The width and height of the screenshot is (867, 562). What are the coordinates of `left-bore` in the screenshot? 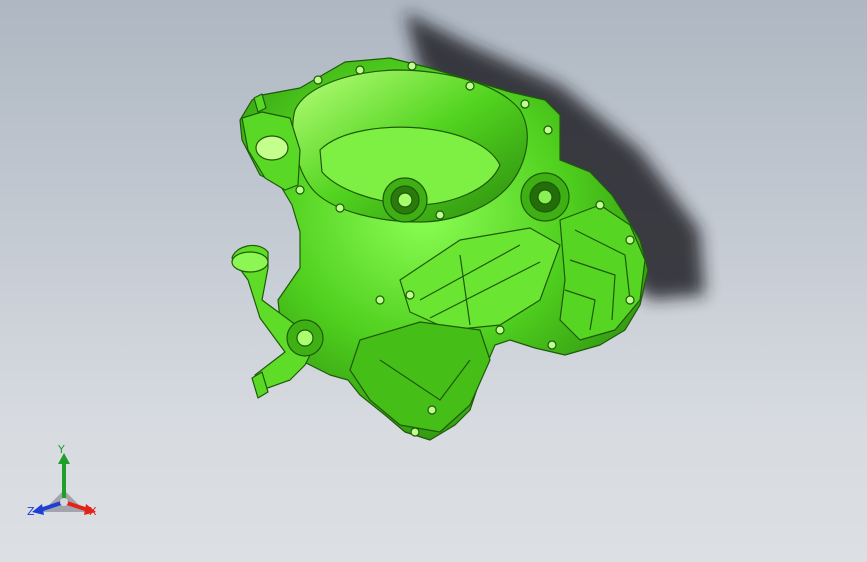 It's located at (272, 148).